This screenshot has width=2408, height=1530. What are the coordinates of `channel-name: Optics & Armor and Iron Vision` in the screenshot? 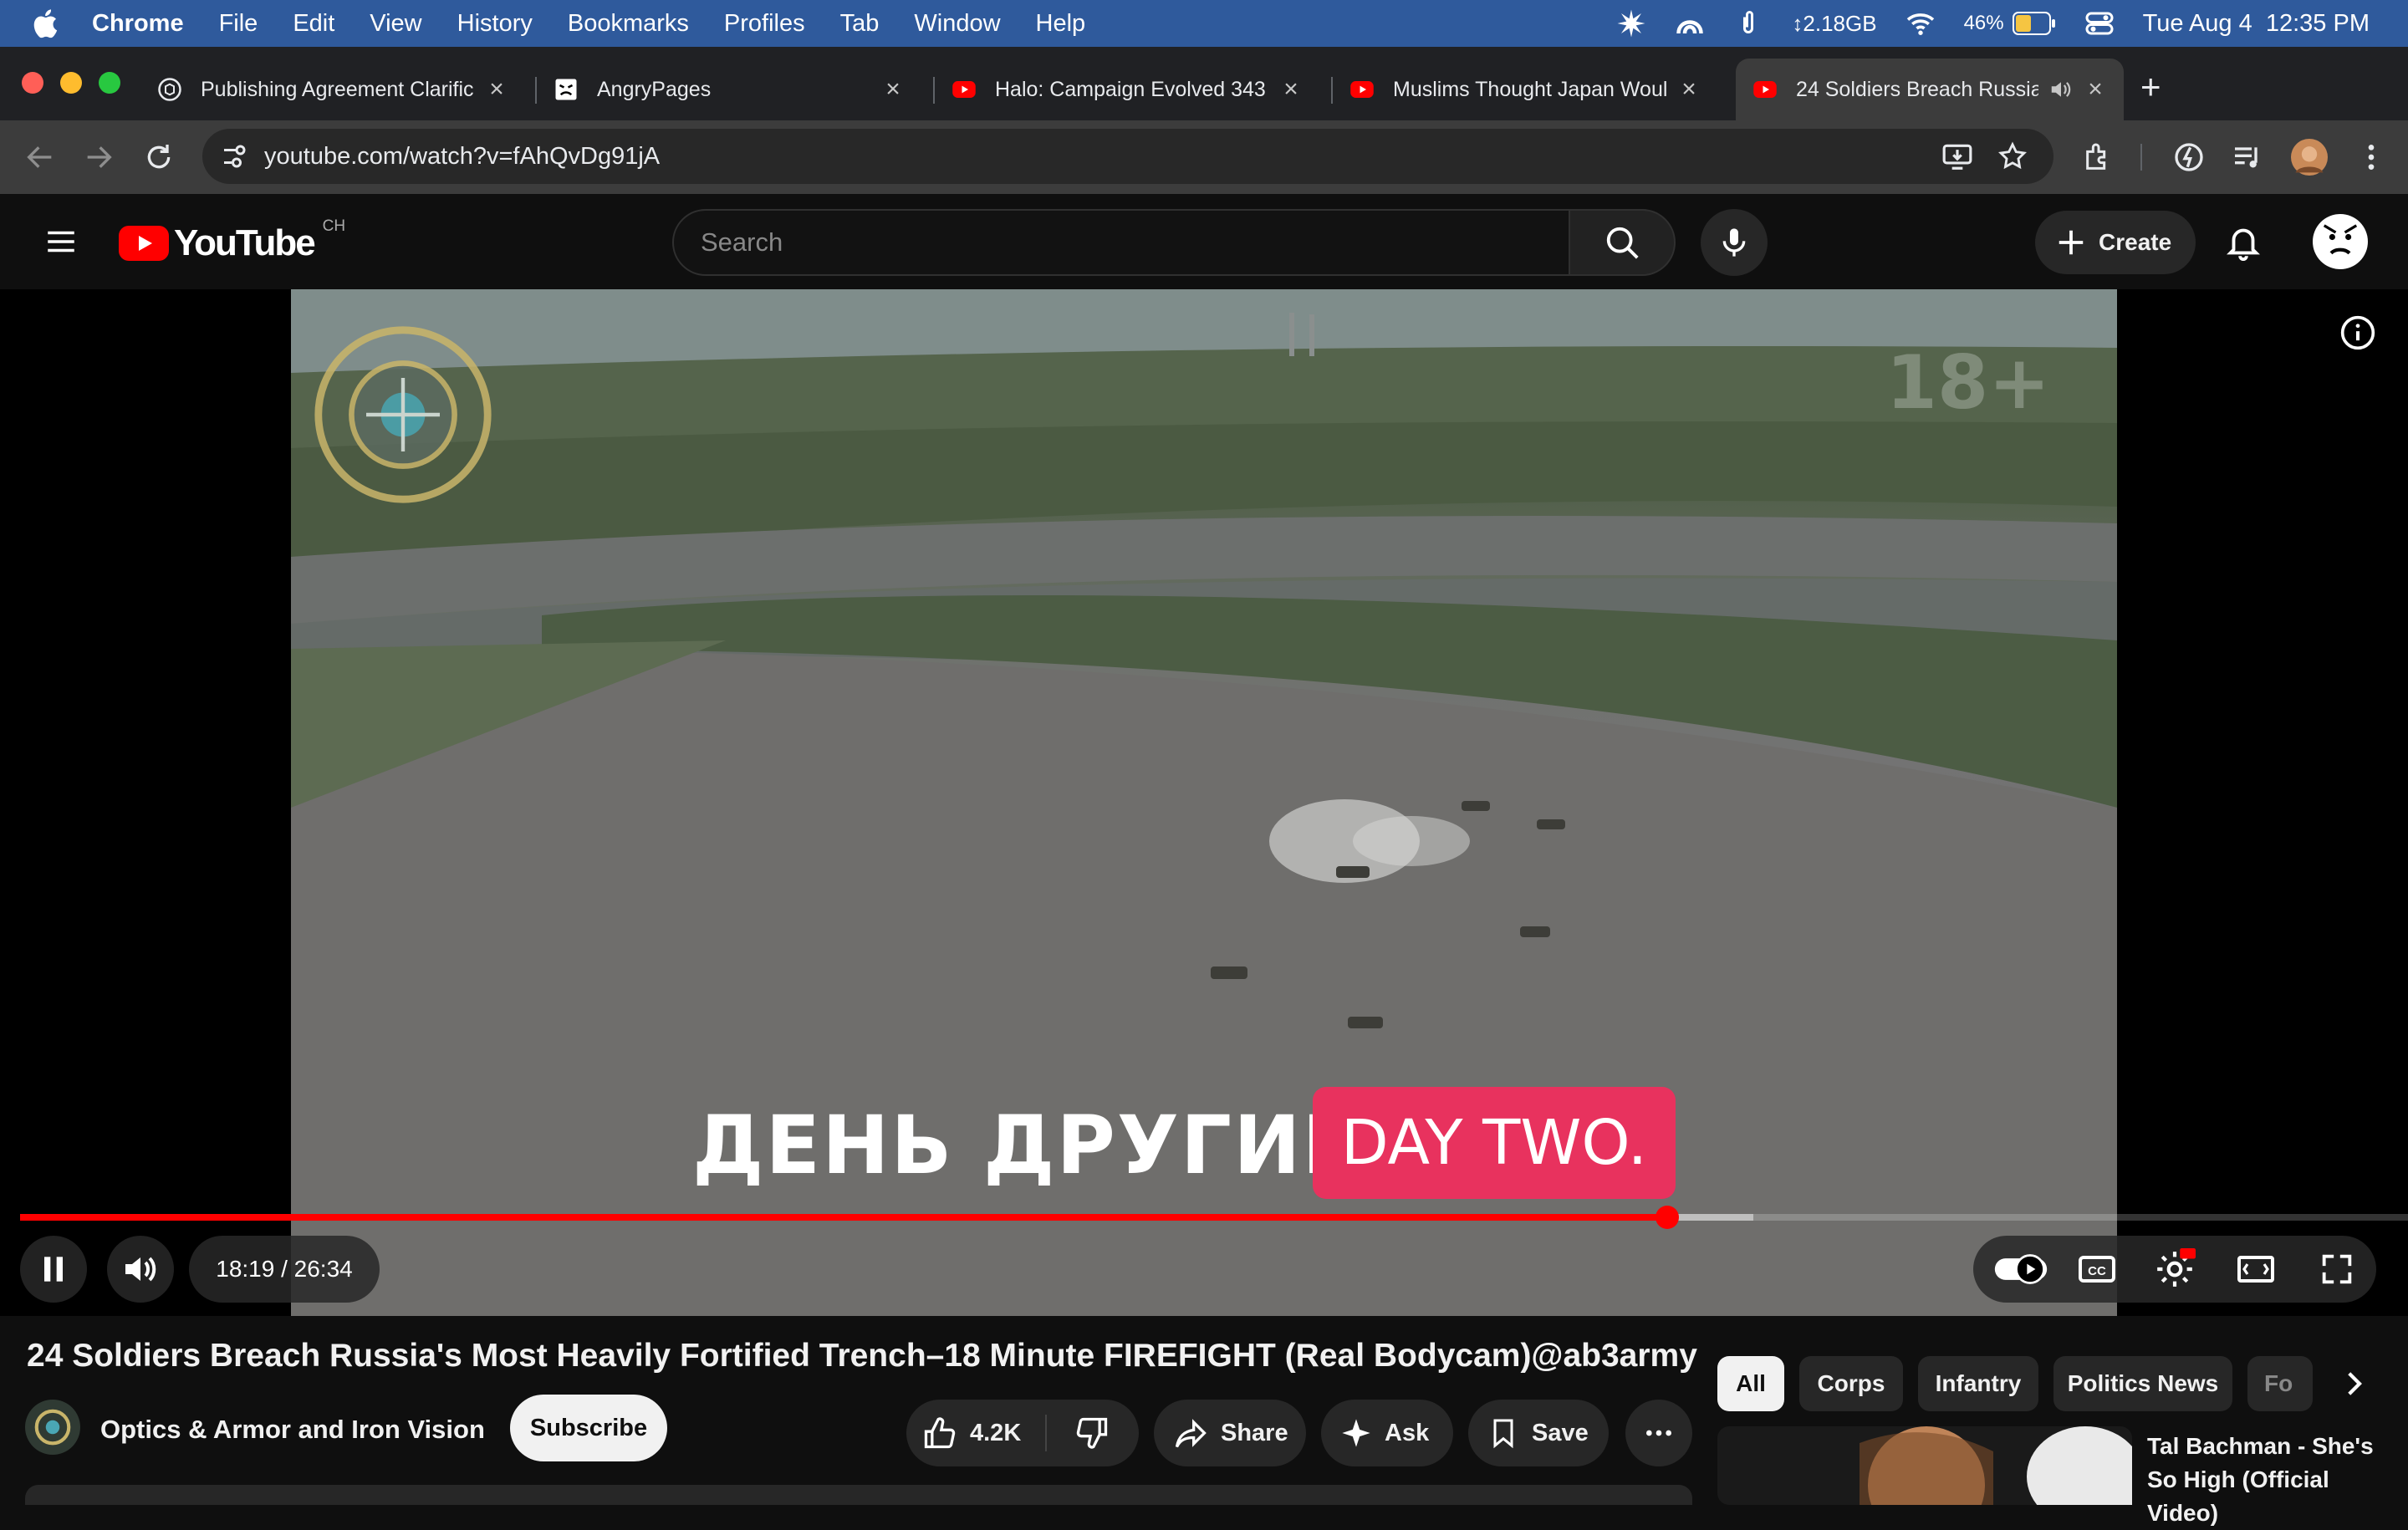 It's located at (293, 1430).